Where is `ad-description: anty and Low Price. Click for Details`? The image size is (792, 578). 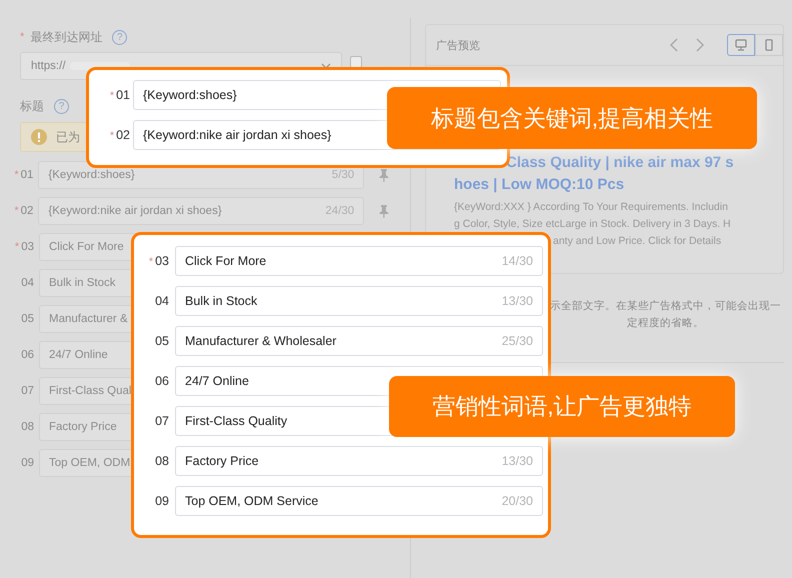 ad-description: anty and Low Price. Click for Details is located at coordinates (637, 241).